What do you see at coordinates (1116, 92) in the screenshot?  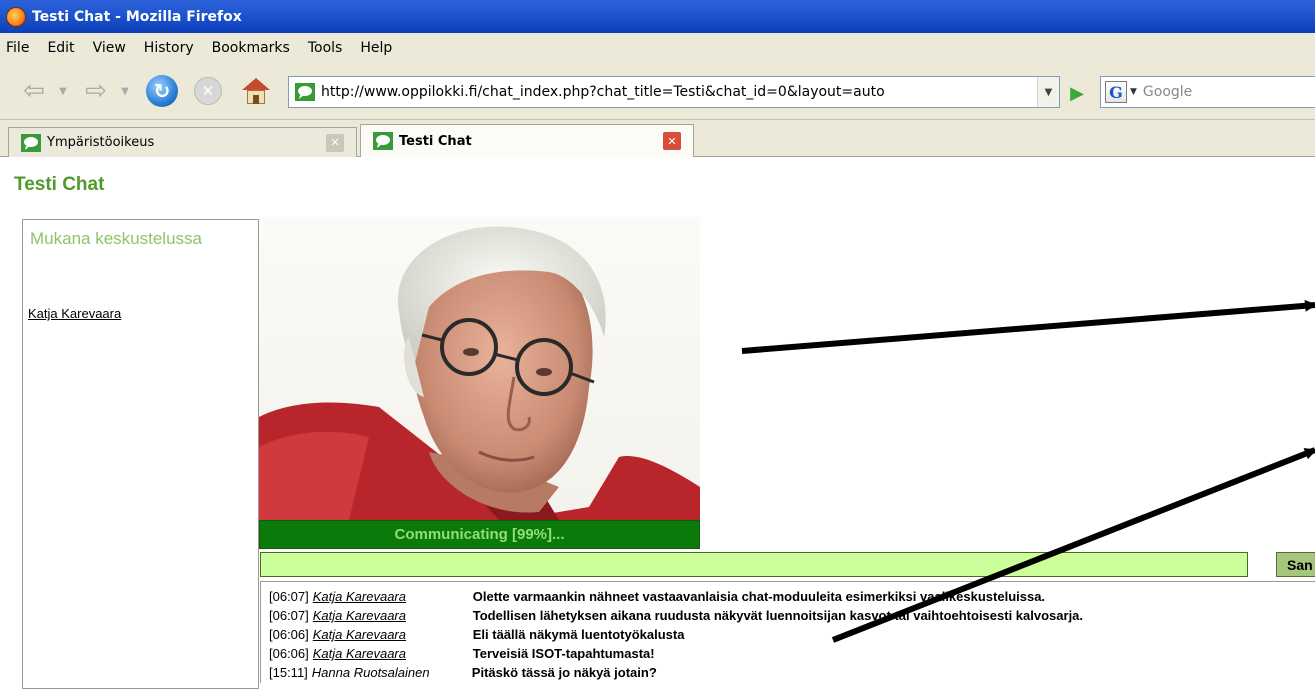 I see `google-icon: G` at bounding box center [1116, 92].